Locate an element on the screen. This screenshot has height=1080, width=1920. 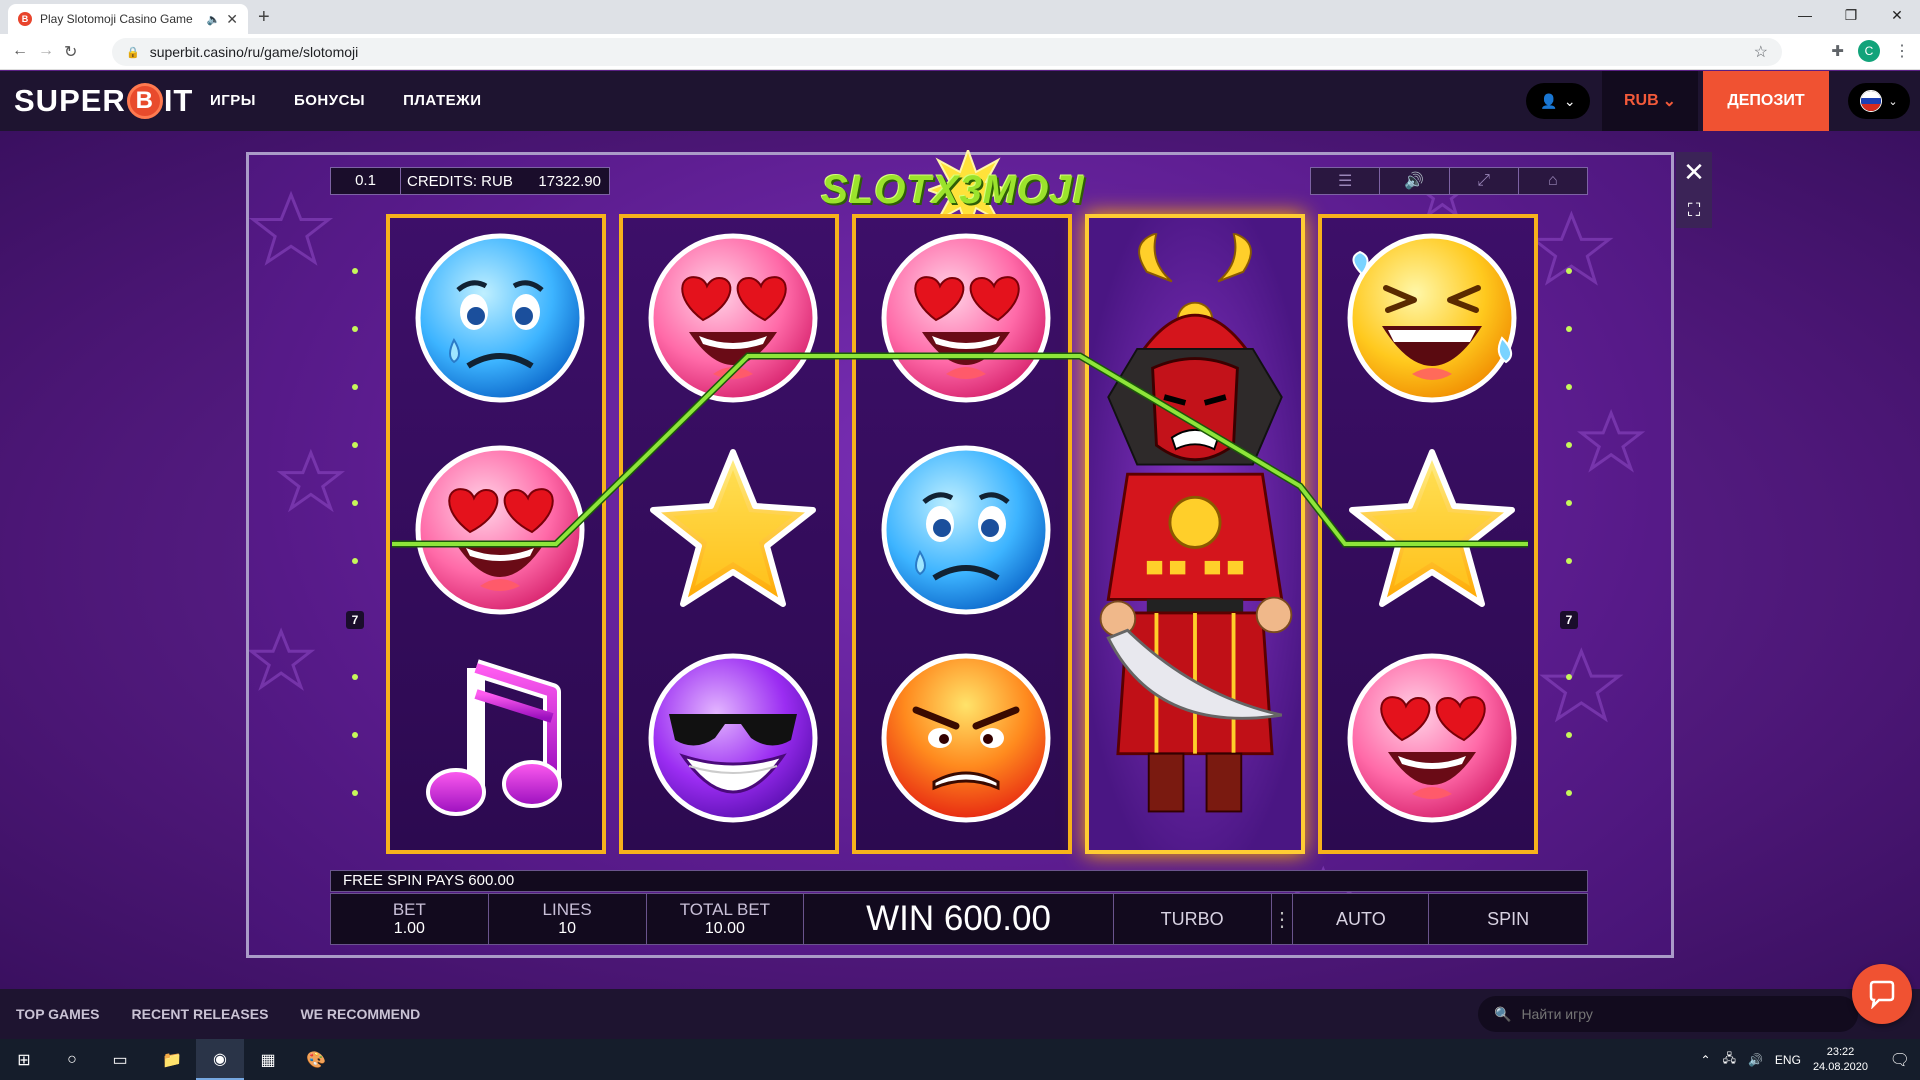
chat-bubble-icon is located at coordinates (1882, 994).